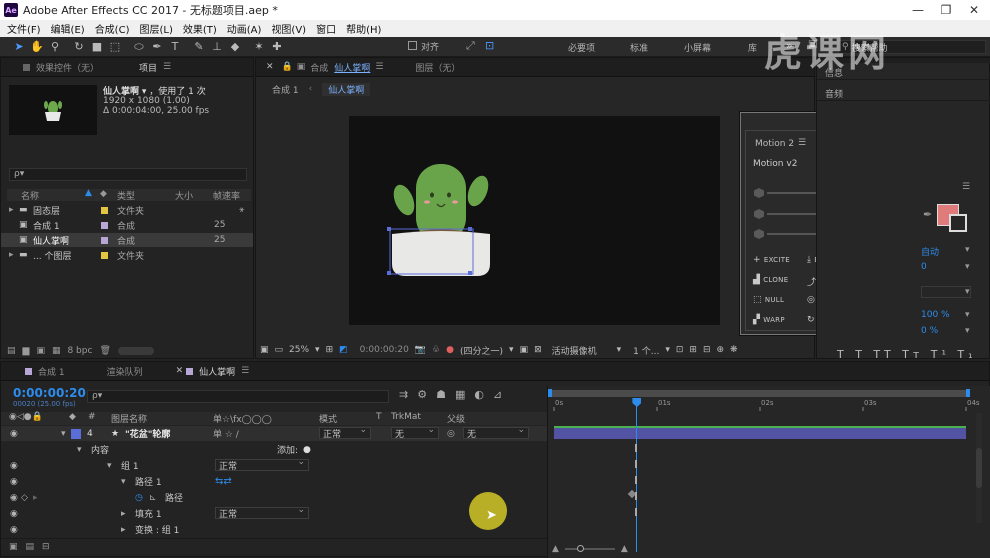  Describe the element at coordinates (966, 187) in the screenshot. I see `character-menu-icon: ☰` at that location.